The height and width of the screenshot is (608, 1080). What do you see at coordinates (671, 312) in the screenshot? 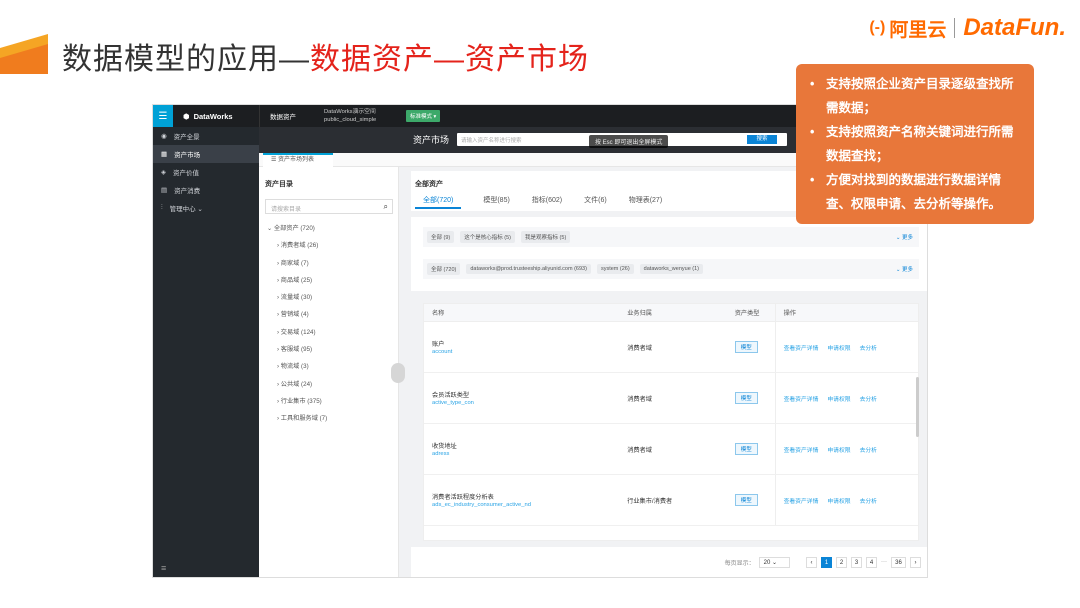
I see `table-header: 名称 业务归属 资产类型 操作` at bounding box center [671, 312].